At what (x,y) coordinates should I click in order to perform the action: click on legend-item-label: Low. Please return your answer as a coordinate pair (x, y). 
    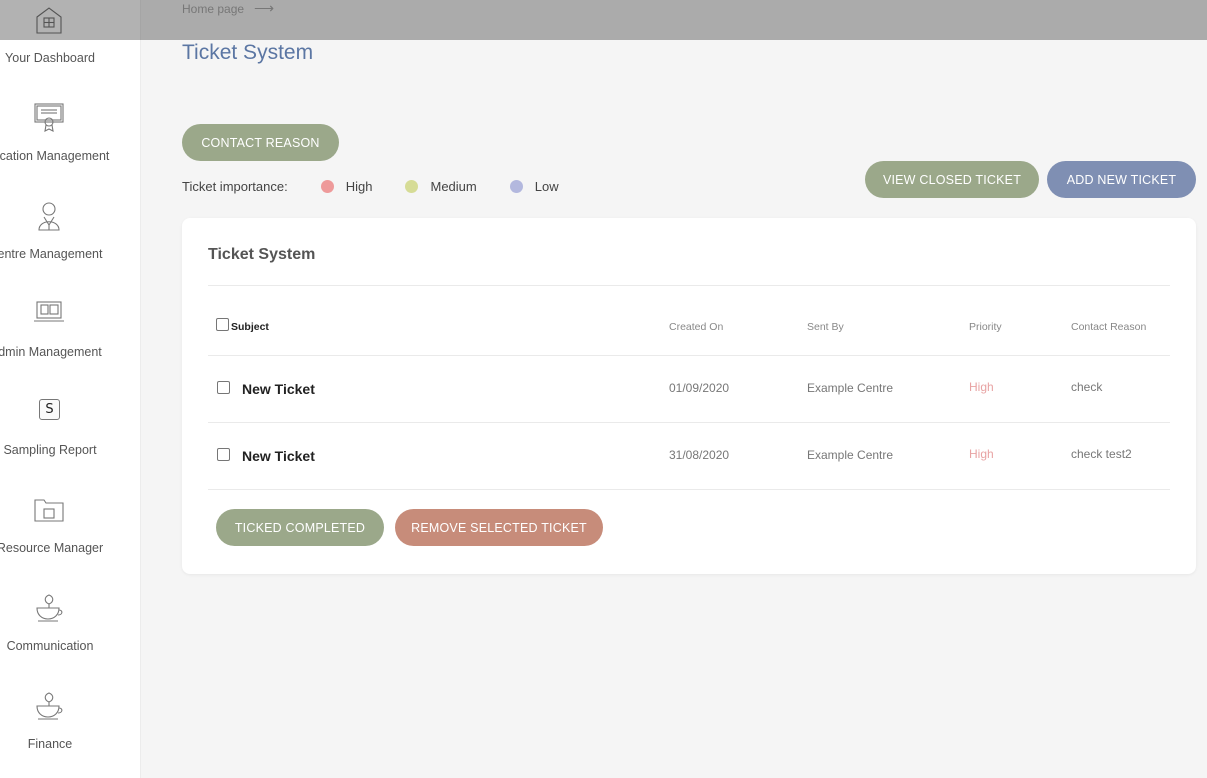
    Looking at the image, I should click on (546, 186).